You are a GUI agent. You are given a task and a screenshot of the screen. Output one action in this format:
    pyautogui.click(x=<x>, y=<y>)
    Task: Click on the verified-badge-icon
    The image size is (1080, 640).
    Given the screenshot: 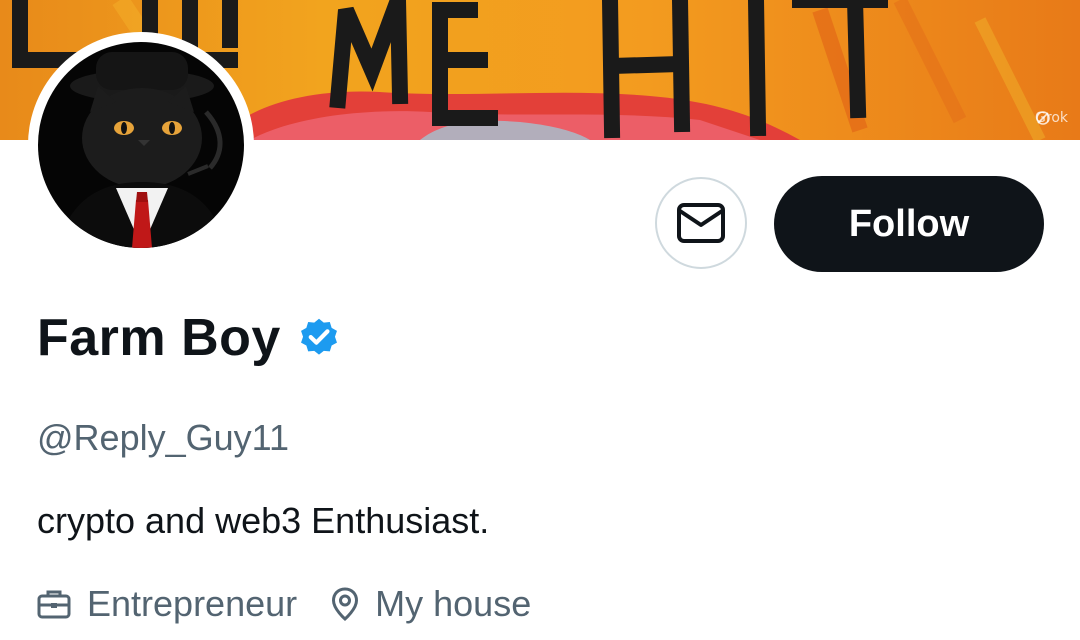 What is the action you would take?
    pyautogui.click(x=319, y=338)
    